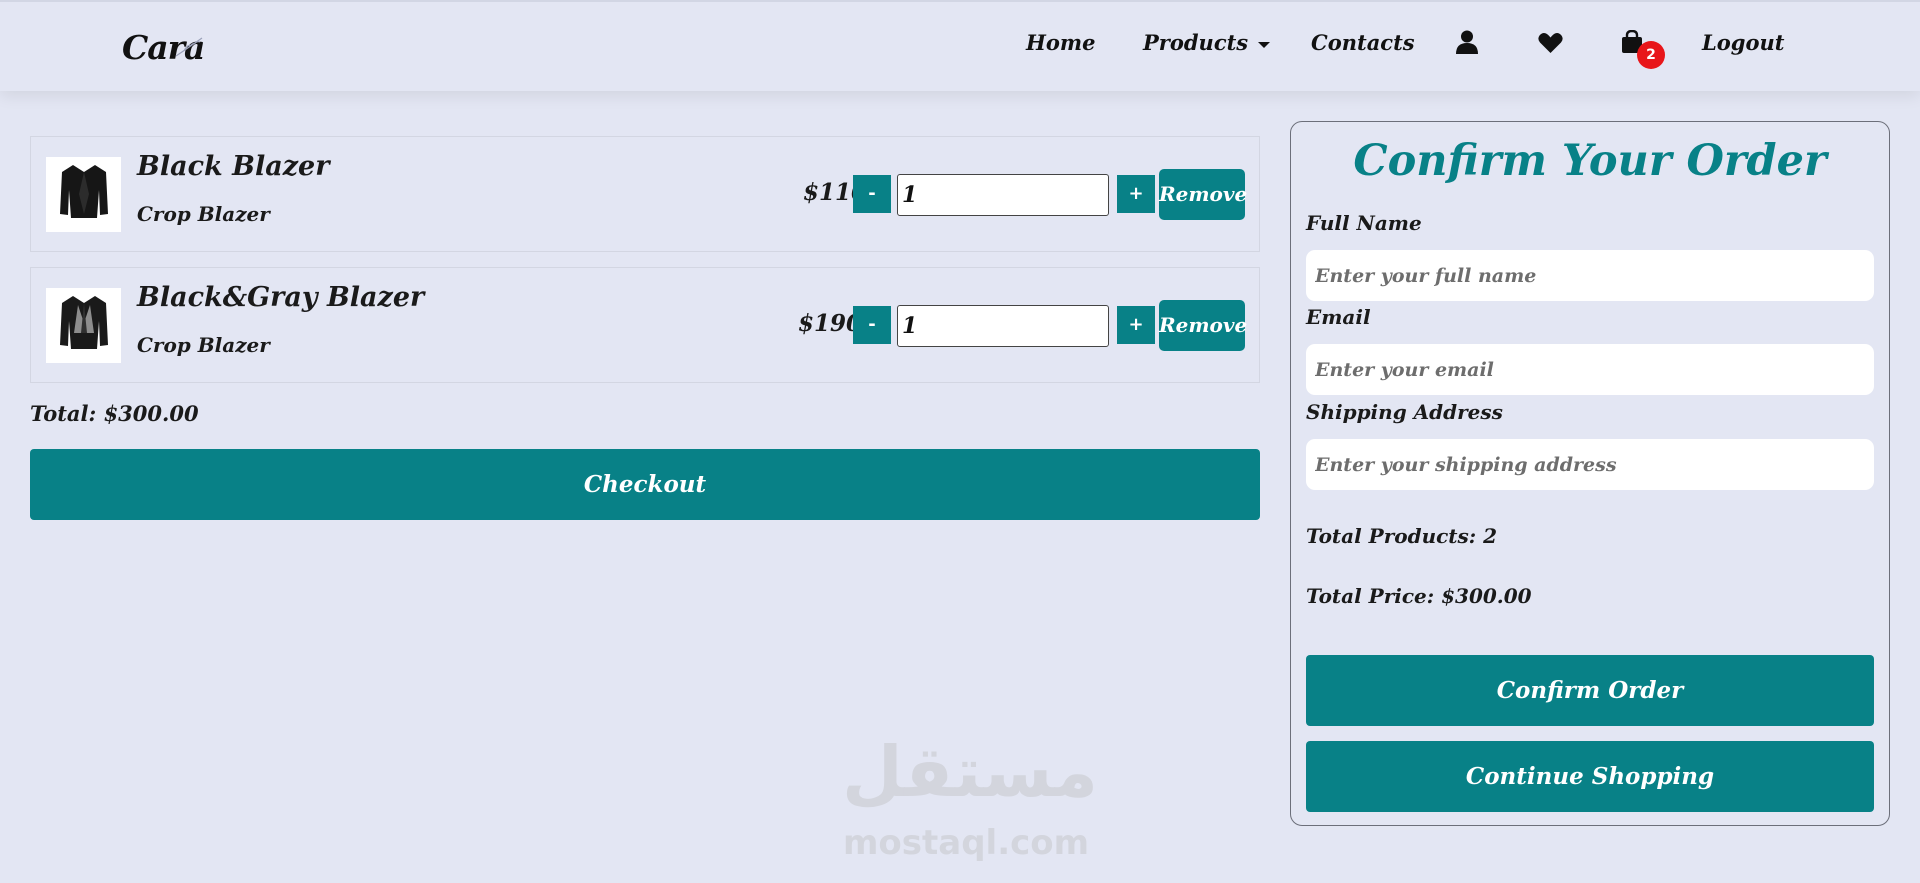 This screenshot has width=1920, height=883. Describe the element at coordinates (1743, 42) in the screenshot. I see `nav-logout: Logout` at that location.